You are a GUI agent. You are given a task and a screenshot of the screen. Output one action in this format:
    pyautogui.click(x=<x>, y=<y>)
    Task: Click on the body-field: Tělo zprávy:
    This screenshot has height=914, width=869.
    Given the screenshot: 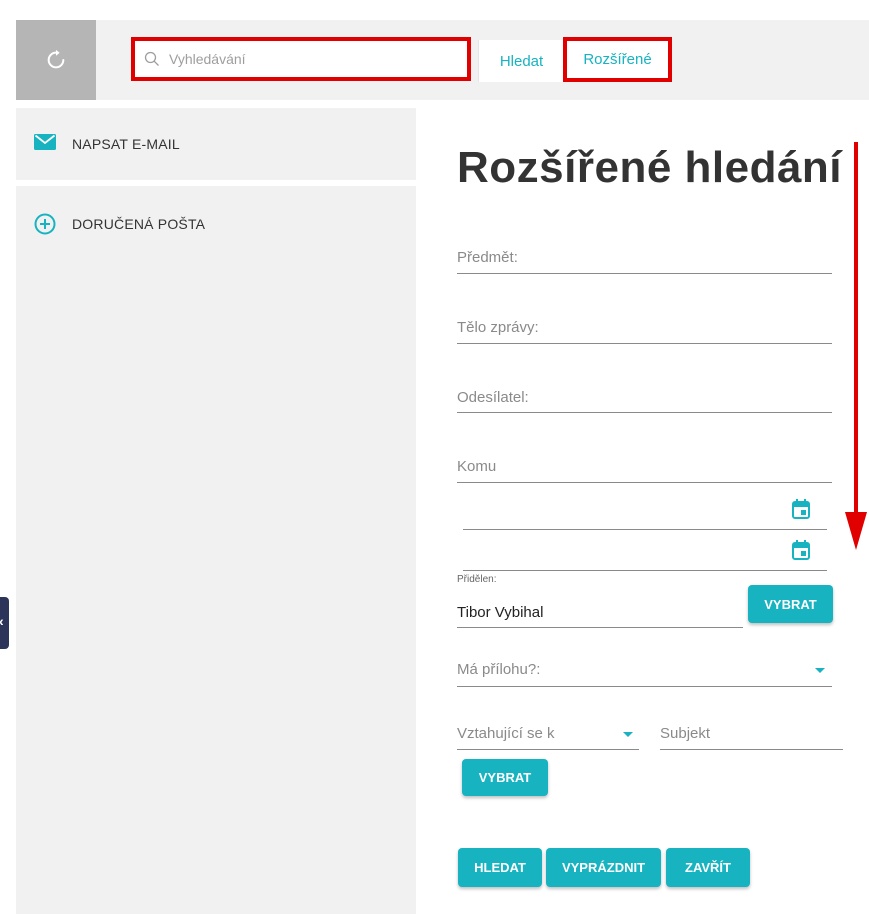 What is the action you would take?
    pyautogui.click(x=644, y=329)
    